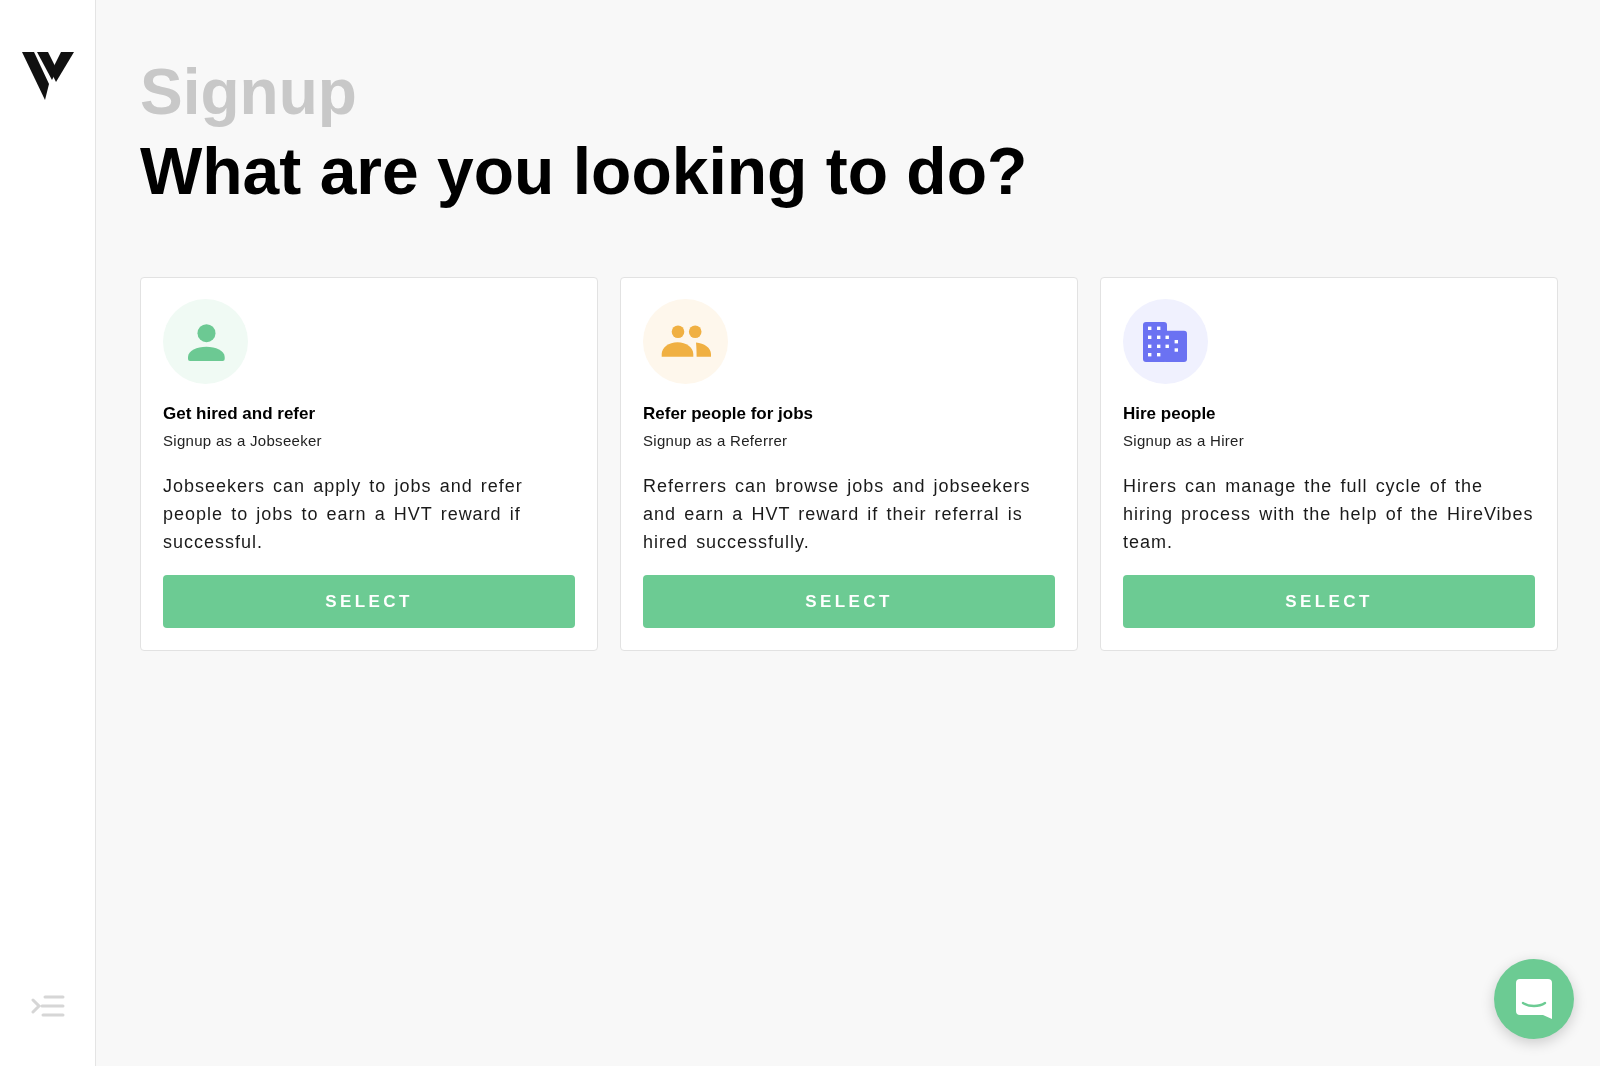  What do you see at coordinates (1329, 514) in the screenshot?
I see `option-description: Hirers can manage the full cycle of the hiring process with the help of the HireVibes team.` at bounding box center [1329, 514].